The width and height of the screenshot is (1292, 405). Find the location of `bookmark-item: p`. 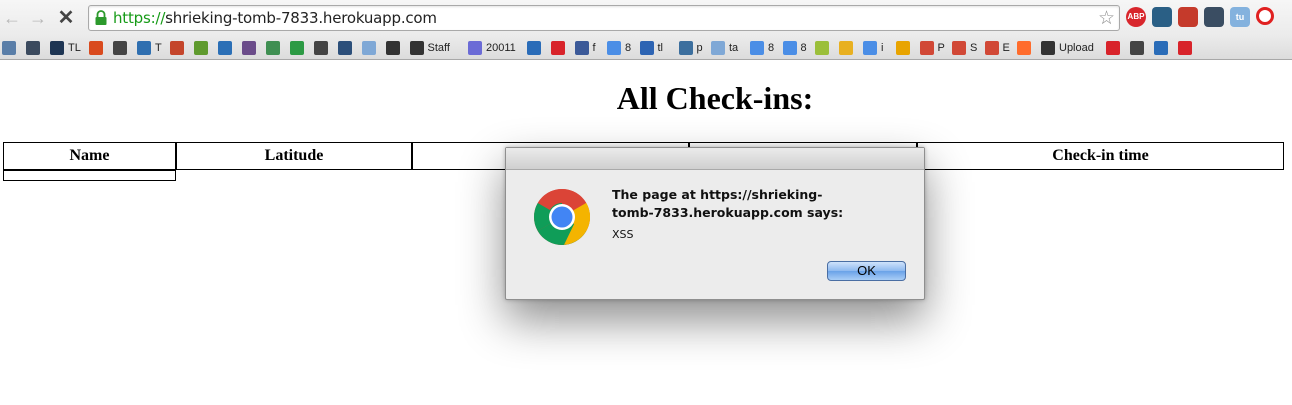

bookmark-item: p is located at coordinates (690, 48).